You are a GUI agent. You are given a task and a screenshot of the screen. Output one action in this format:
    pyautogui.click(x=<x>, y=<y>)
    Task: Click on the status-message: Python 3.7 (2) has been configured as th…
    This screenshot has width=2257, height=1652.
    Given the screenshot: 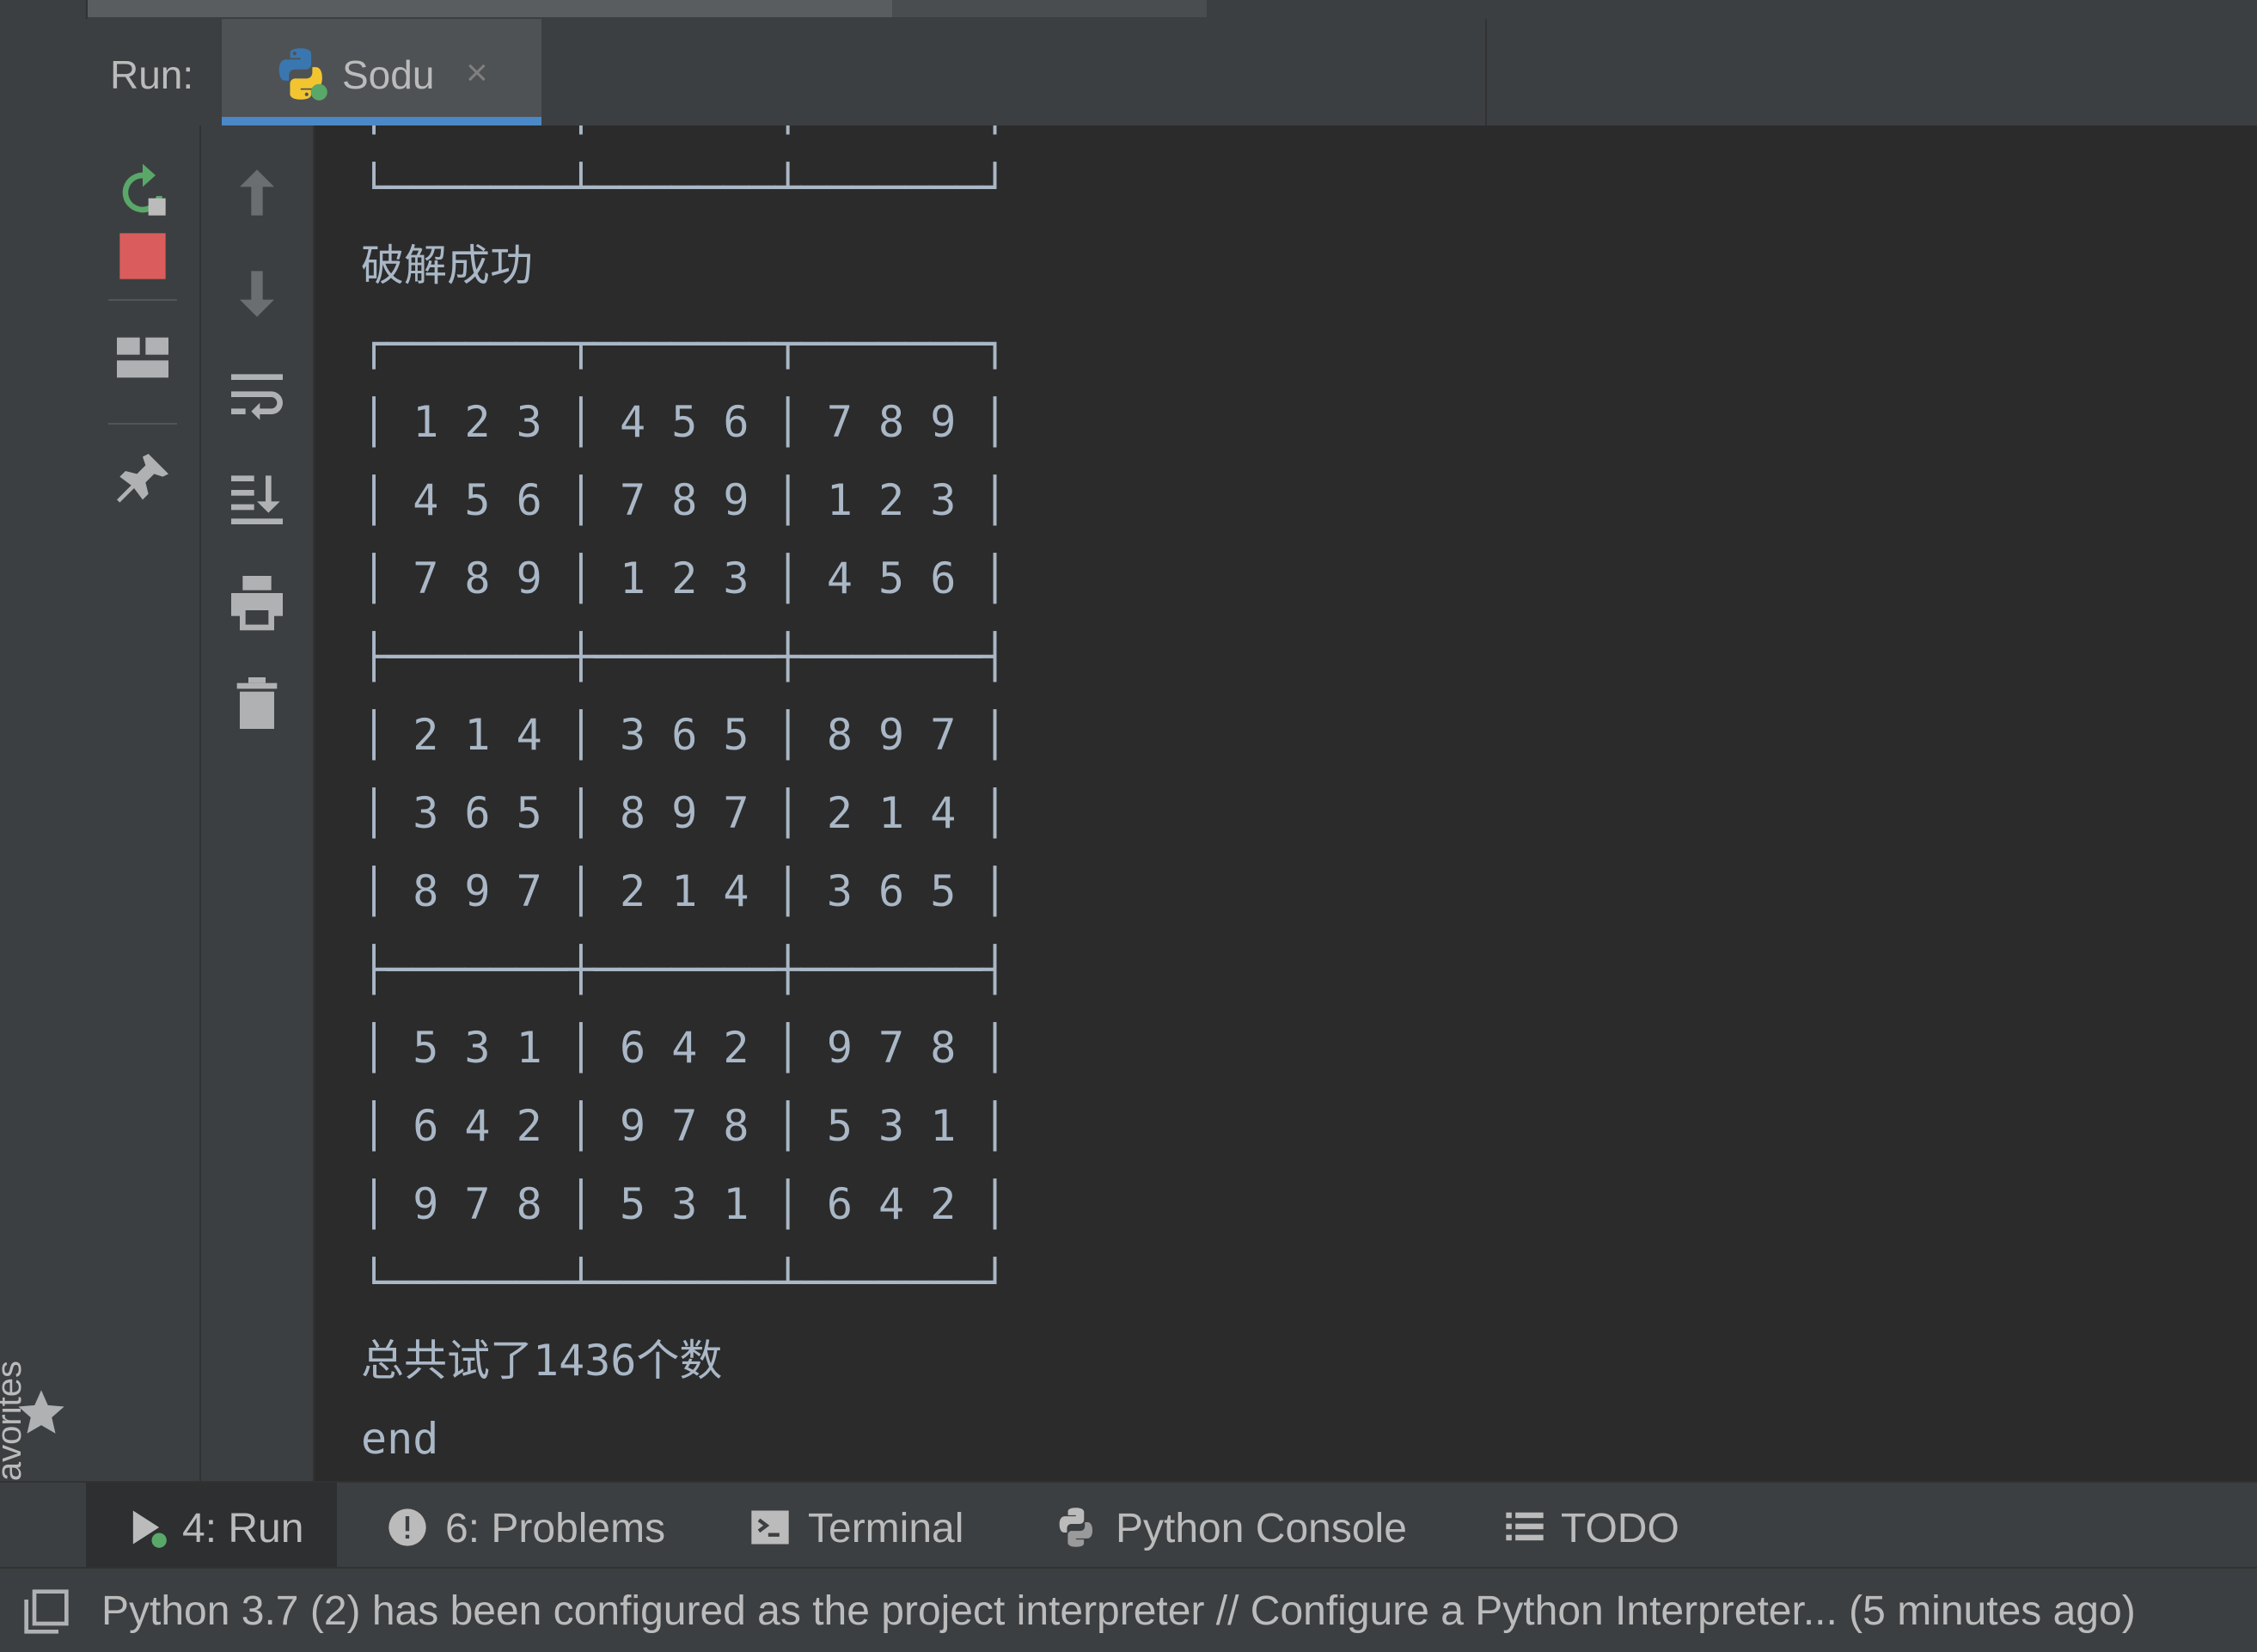 What is the action you would take?
    pyautogui.click(x=1118, y=1611)
    